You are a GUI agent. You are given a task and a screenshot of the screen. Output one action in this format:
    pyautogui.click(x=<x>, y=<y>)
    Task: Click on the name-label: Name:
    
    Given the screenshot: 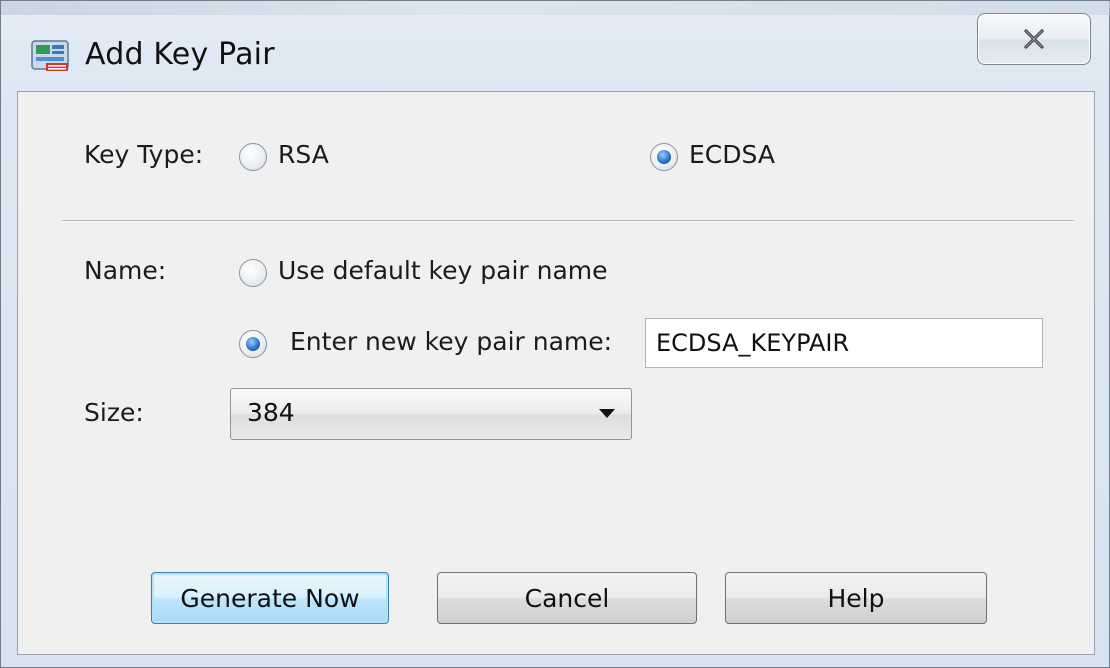 What is the action you would take?
    pyautogui.click(x=125, y=270)
    